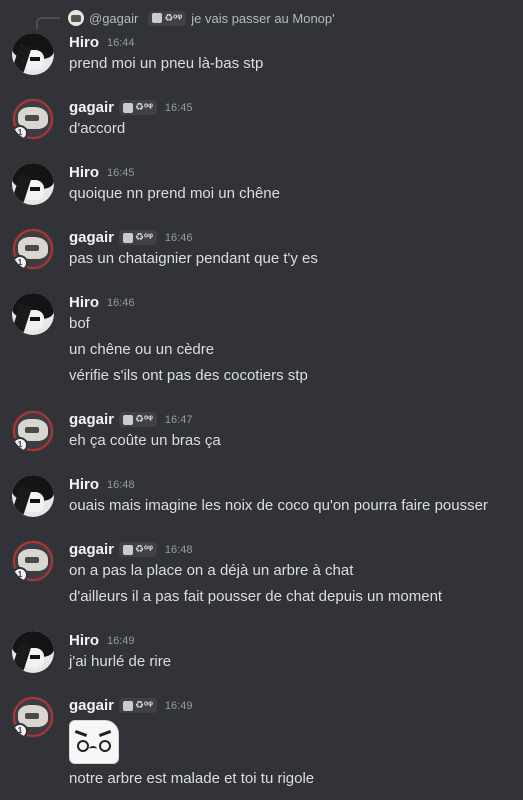 Image resolution: width=523 pixels, height=800 pixels. What do you see at coordinates (102, 172) in the screenshot?
I see `message-header: Hiro 16:45` at bounding box center [102, 172].